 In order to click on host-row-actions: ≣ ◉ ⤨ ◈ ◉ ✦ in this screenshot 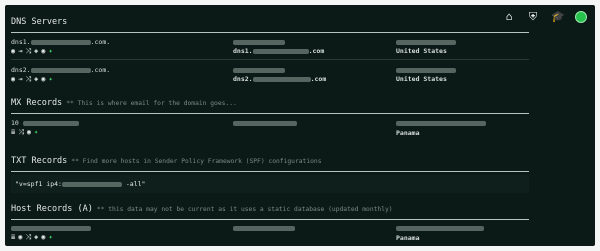, I will do `click(32, 237)`.